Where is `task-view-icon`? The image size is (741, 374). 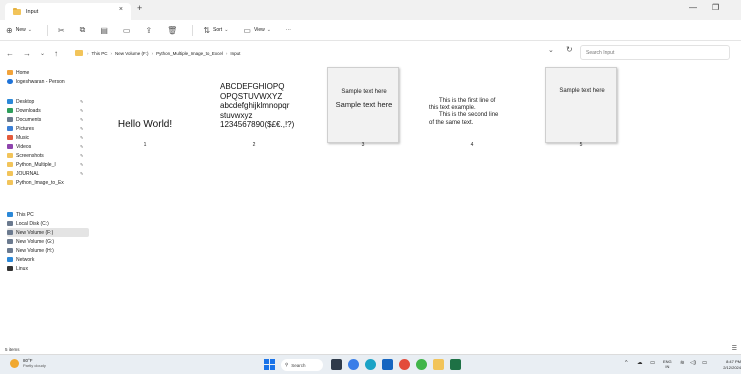 task-view-icon is located at coordinates (336, 364).